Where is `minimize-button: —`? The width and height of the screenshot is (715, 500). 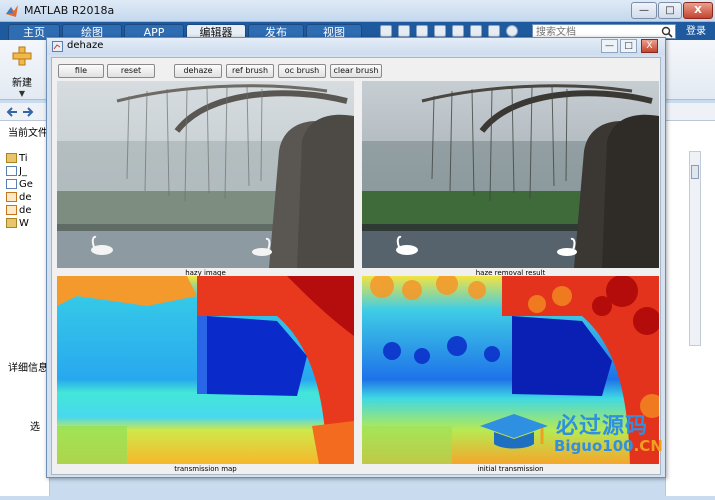
minimize-button: — is located at coordinates (644, 10).